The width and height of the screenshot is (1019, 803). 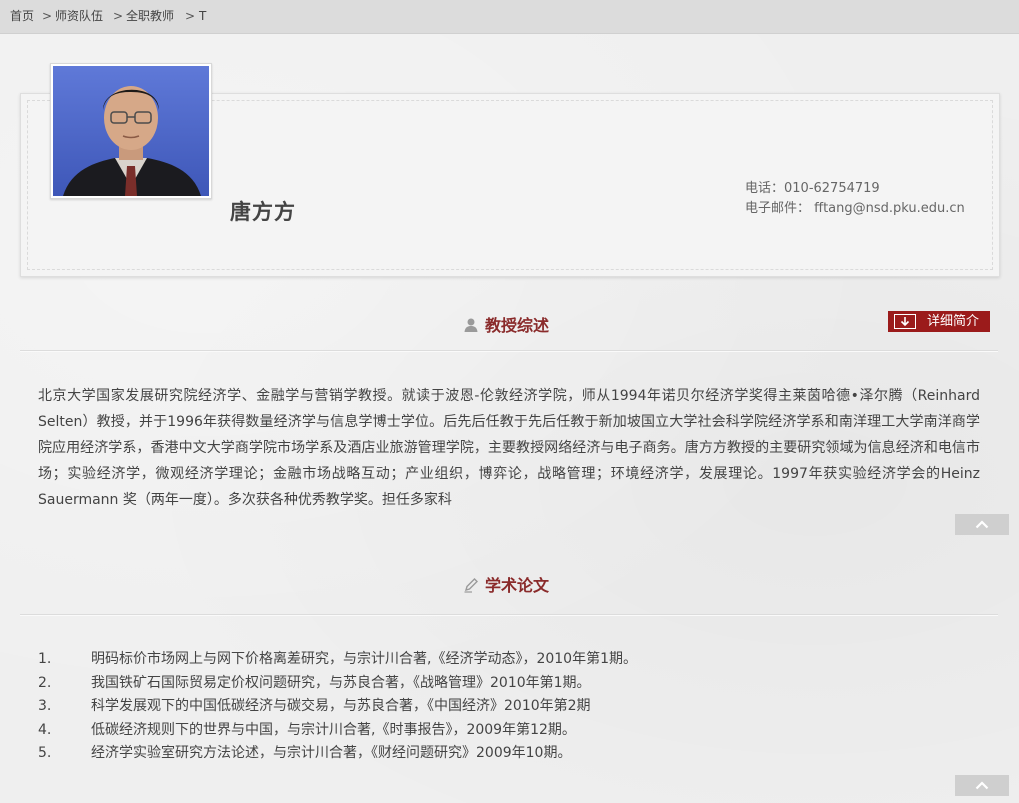 What do you see at coordinates (855, 209) in the screenshot?
I see `email-text: 电子邮件： fftang@nsd.pku.edu.cn` at bounding box center [855, 209].